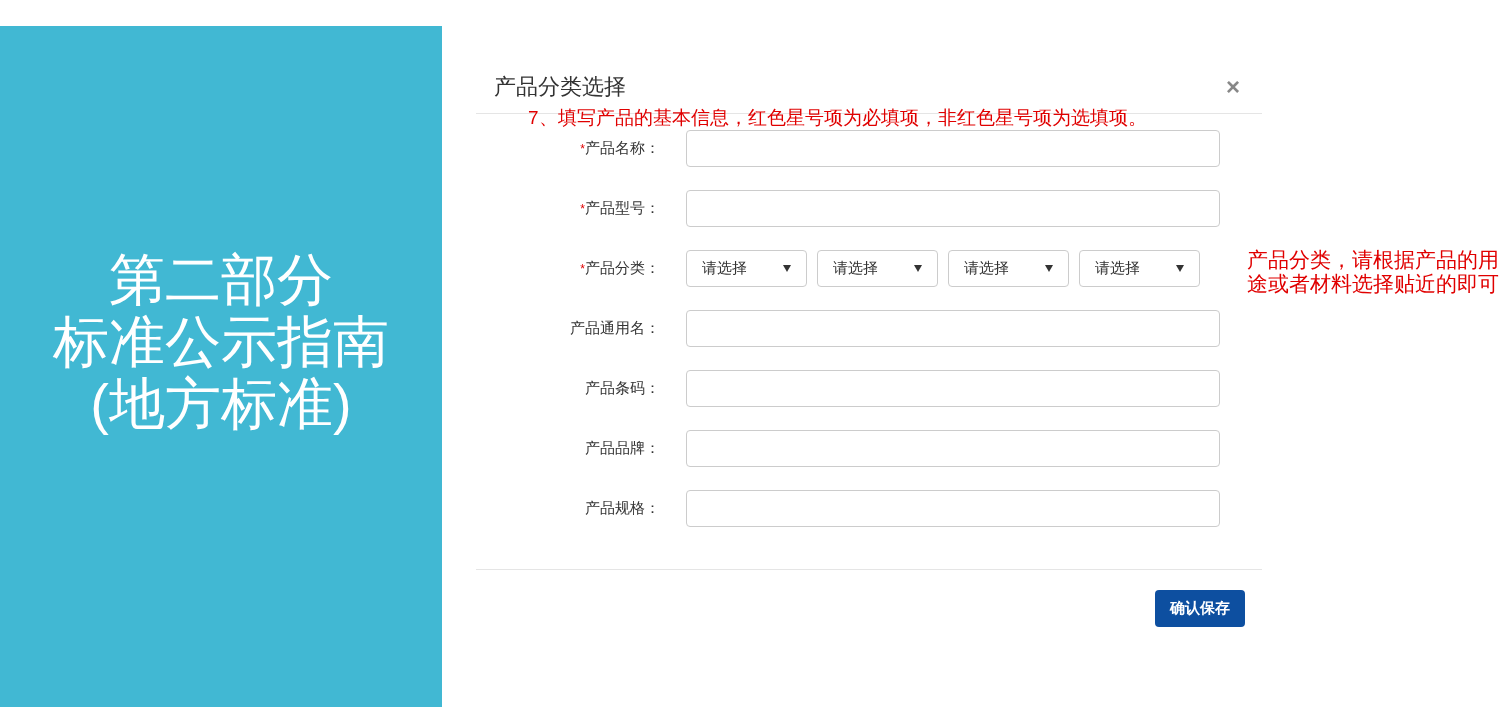 Image resolution: width=1506 pixels, height=719 pixels. I want to click on field-label: *产品分类：, so click(620, 268).